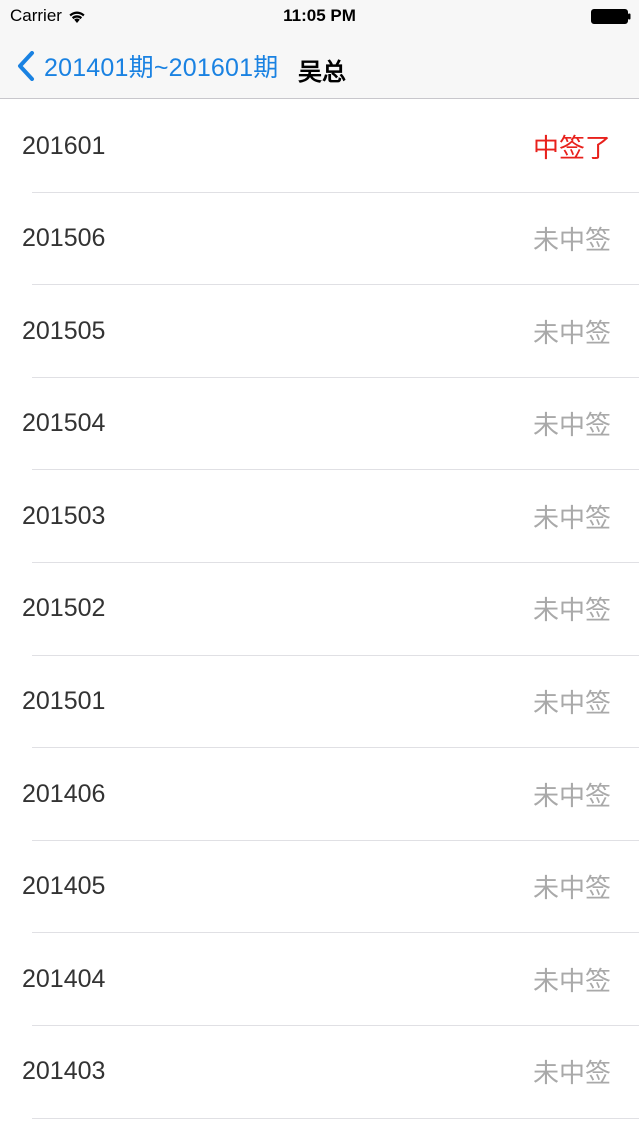  Describe the element at coordinates (322, 72) in the screenshot. I see `page-title: 吴总` at that location.